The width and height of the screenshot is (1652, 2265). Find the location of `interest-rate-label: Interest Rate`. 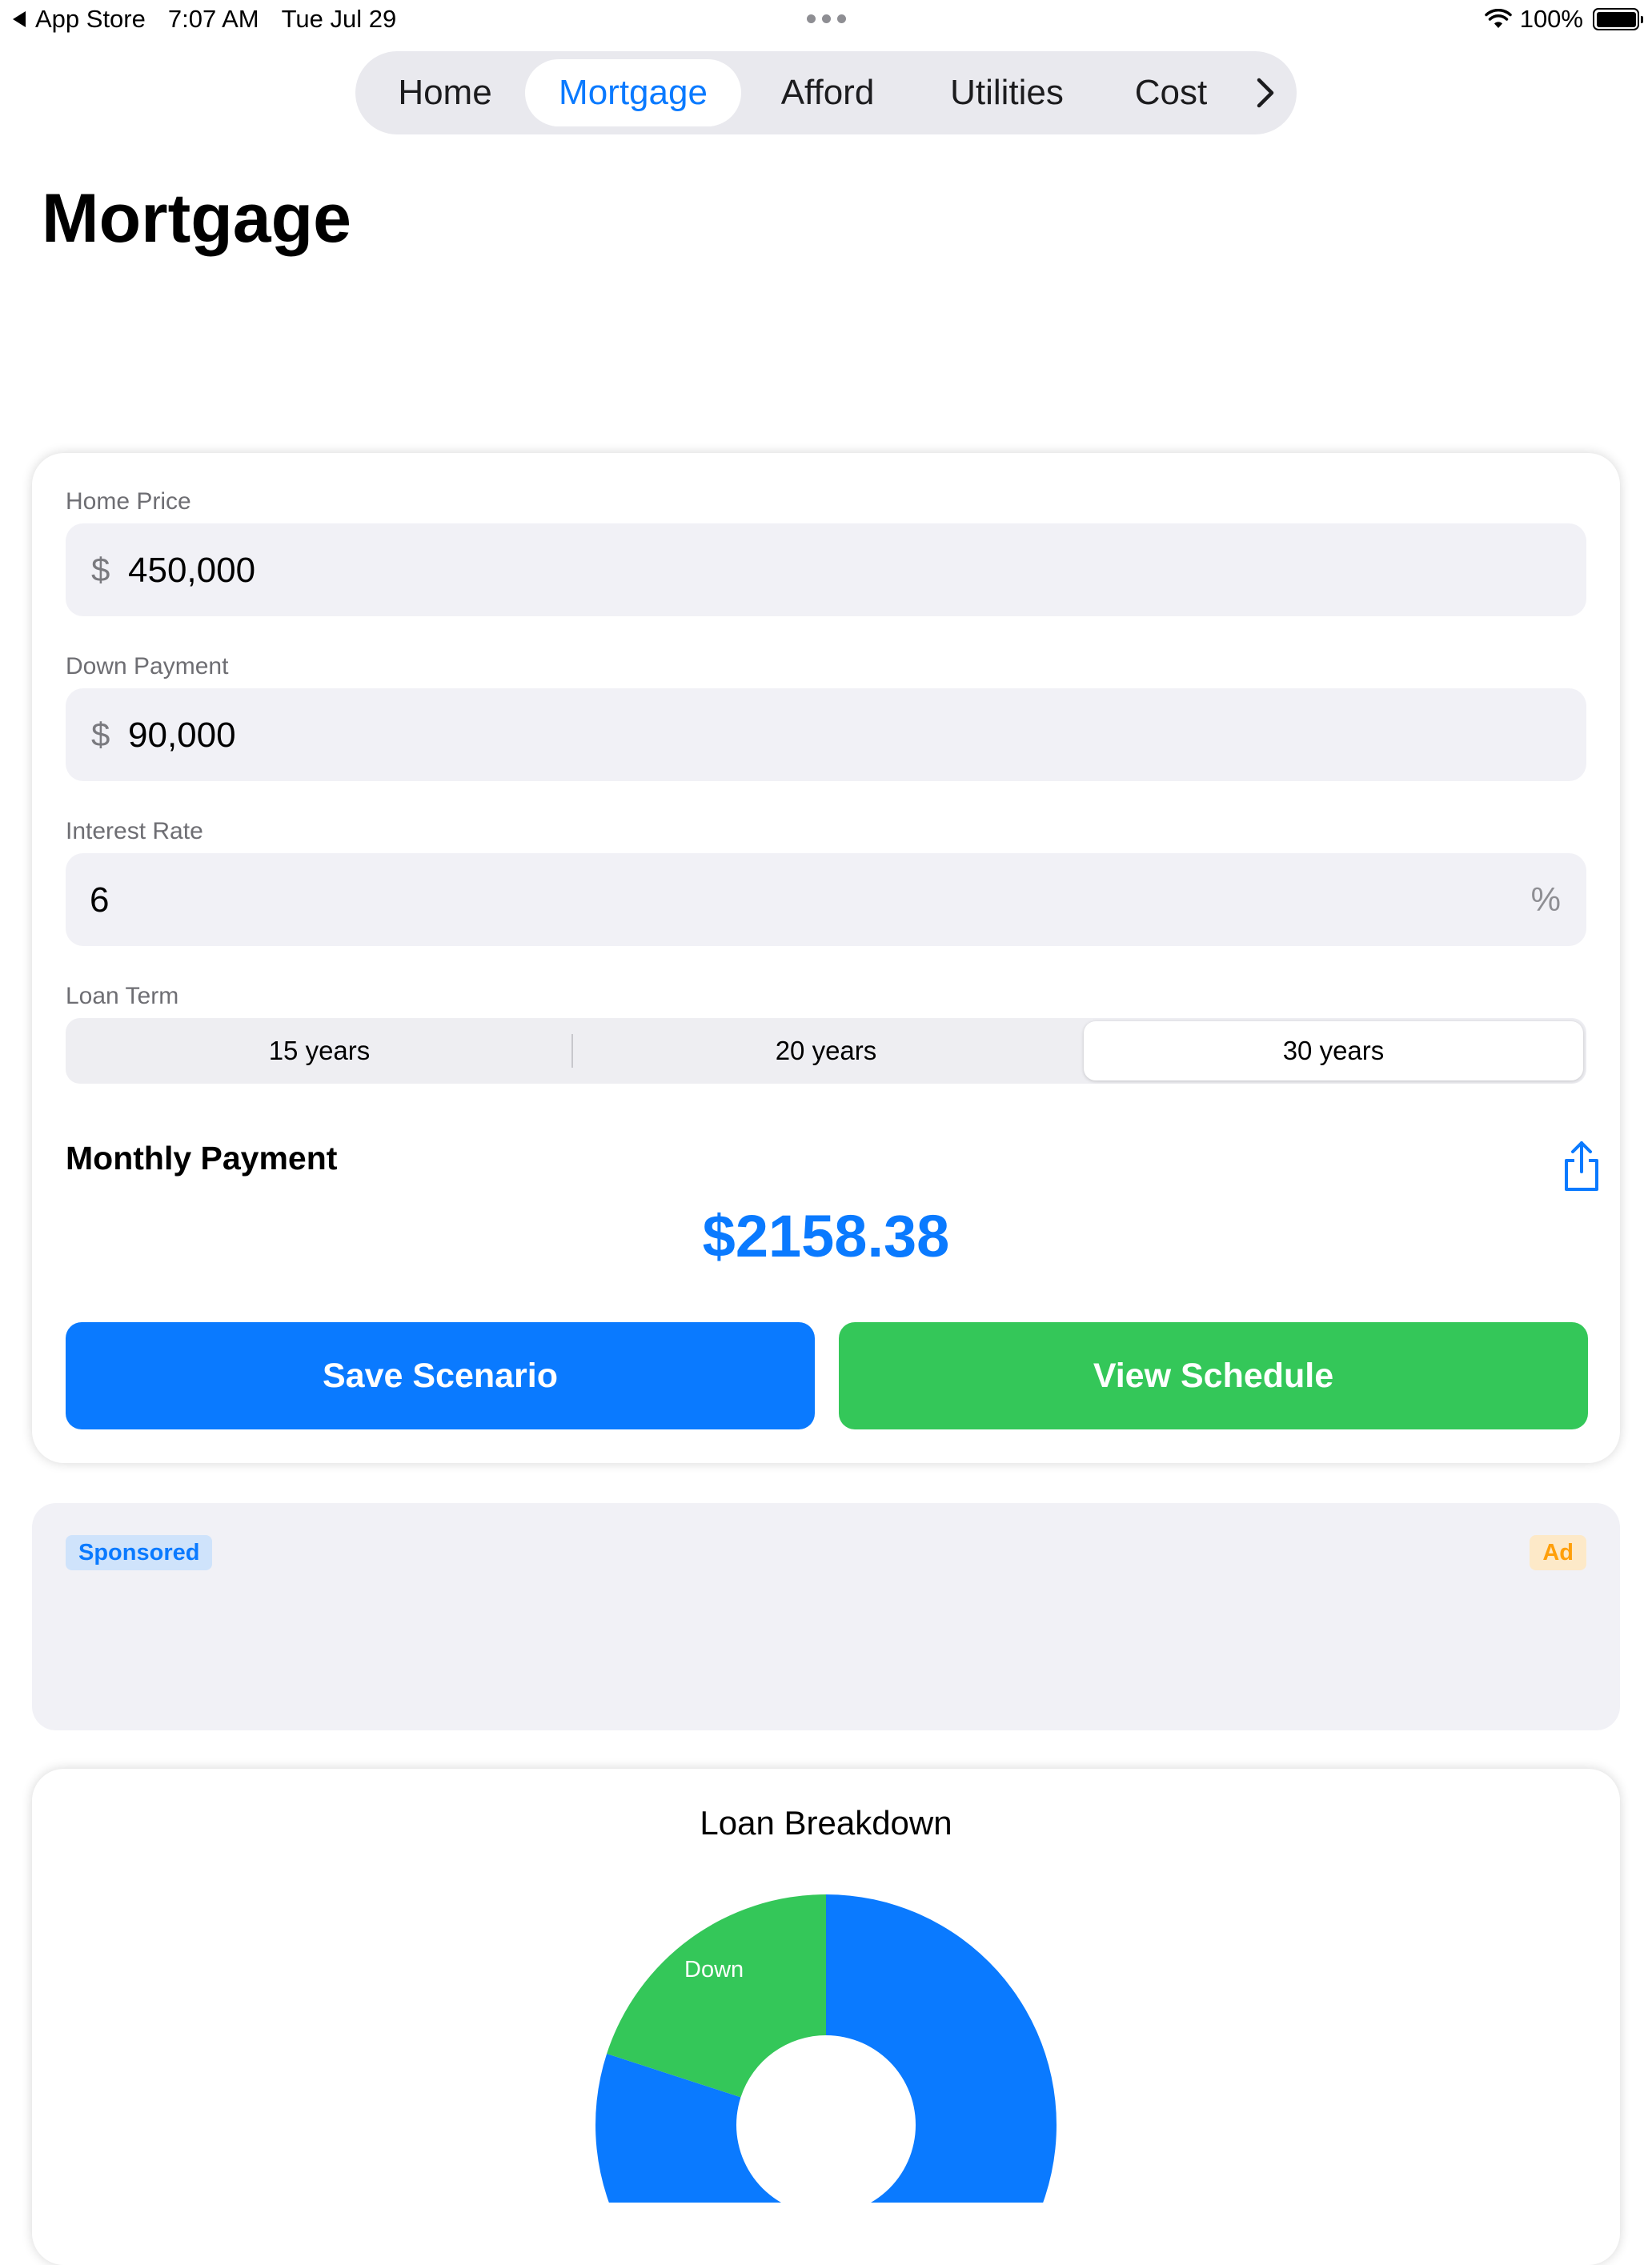

interest-rate-label: Interest Rate is located at coordinates (134, 831).